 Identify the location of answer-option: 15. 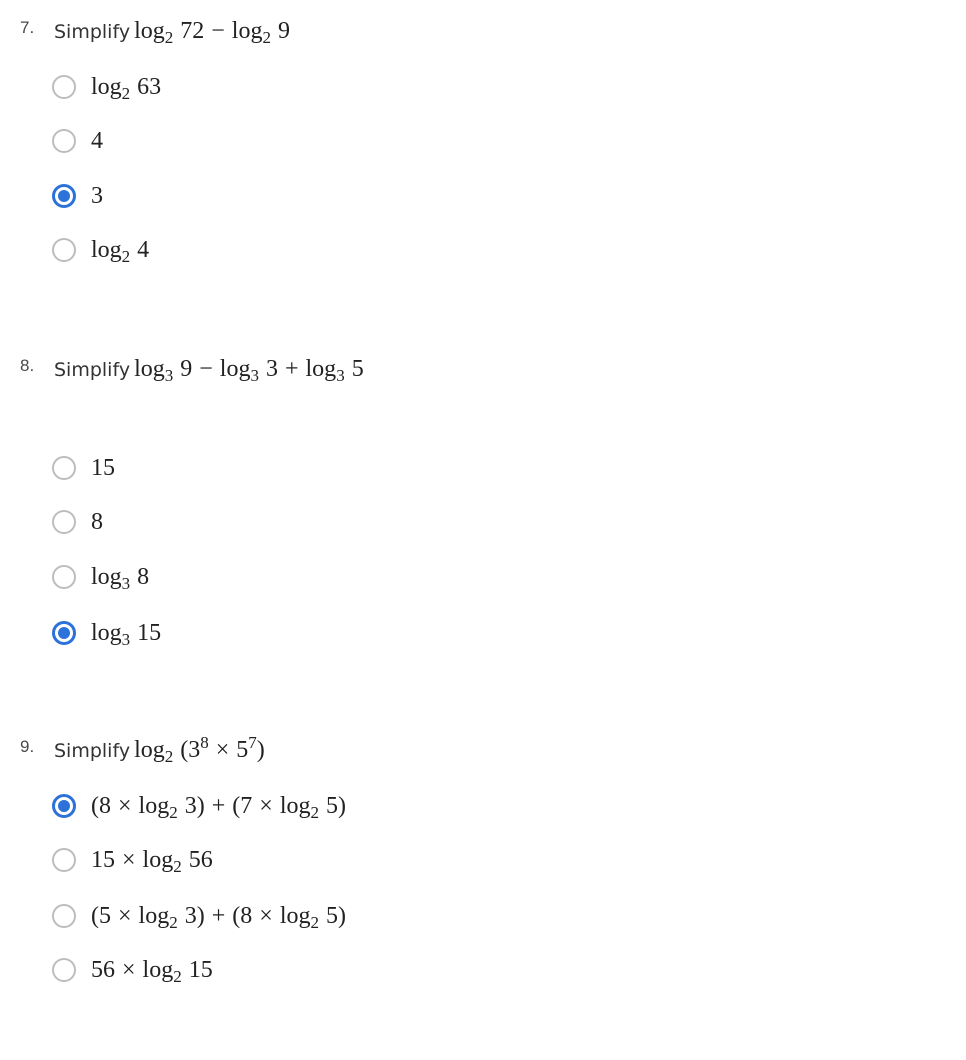
(83, 468).